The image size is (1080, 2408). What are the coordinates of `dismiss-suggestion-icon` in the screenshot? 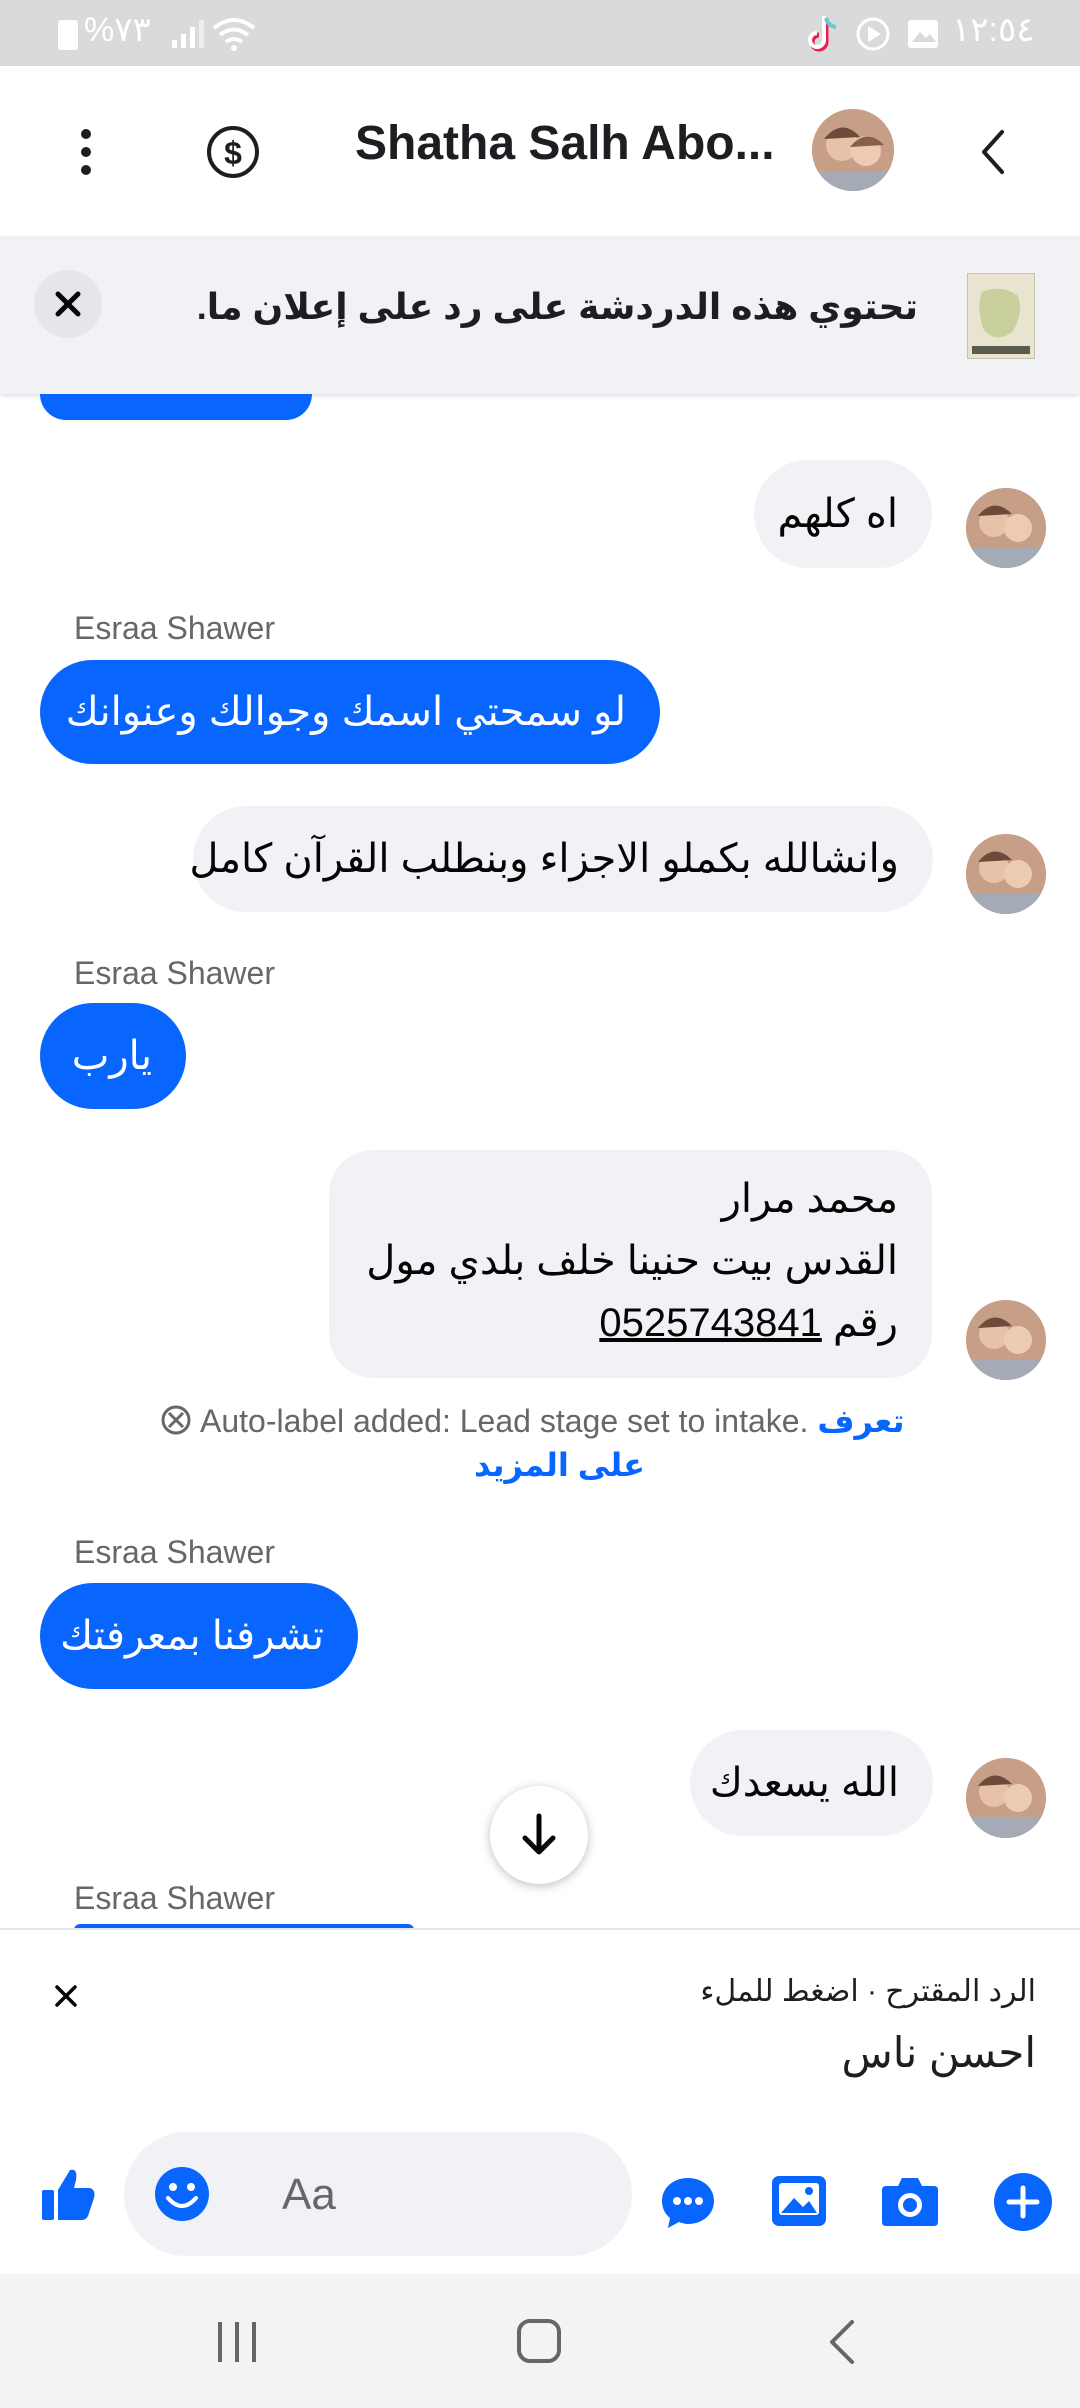 It's located at (66, 1996).